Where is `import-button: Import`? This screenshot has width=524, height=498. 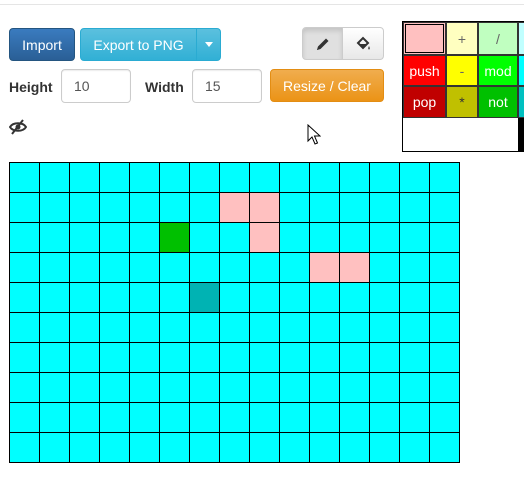
import-button: Import is located at coordinates (42, 44).